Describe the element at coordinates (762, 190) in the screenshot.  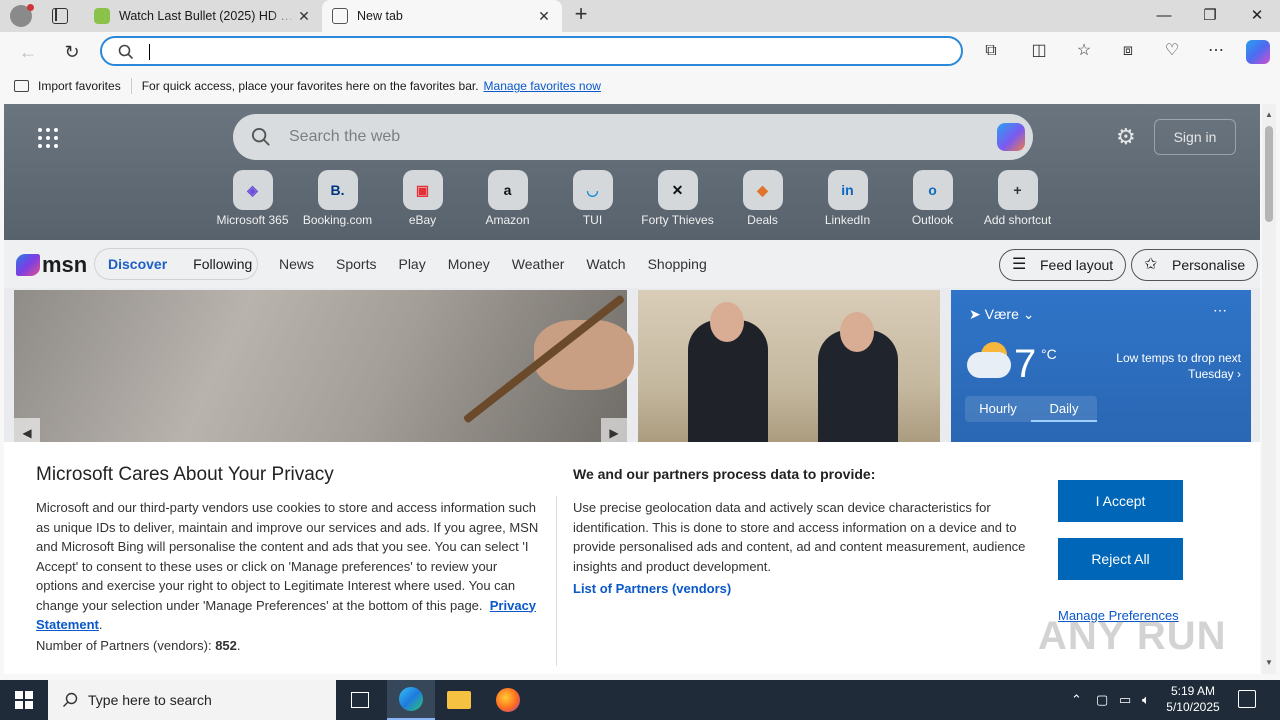
I see `shortcut-icon: ◆` at that location.